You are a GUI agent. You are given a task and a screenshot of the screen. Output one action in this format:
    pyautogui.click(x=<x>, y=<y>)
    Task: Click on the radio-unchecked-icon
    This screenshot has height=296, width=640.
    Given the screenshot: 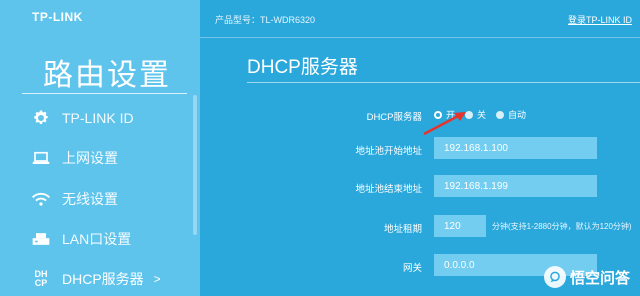 What is the action you would take?
    pyautogui.click(x=500, y=114)
    